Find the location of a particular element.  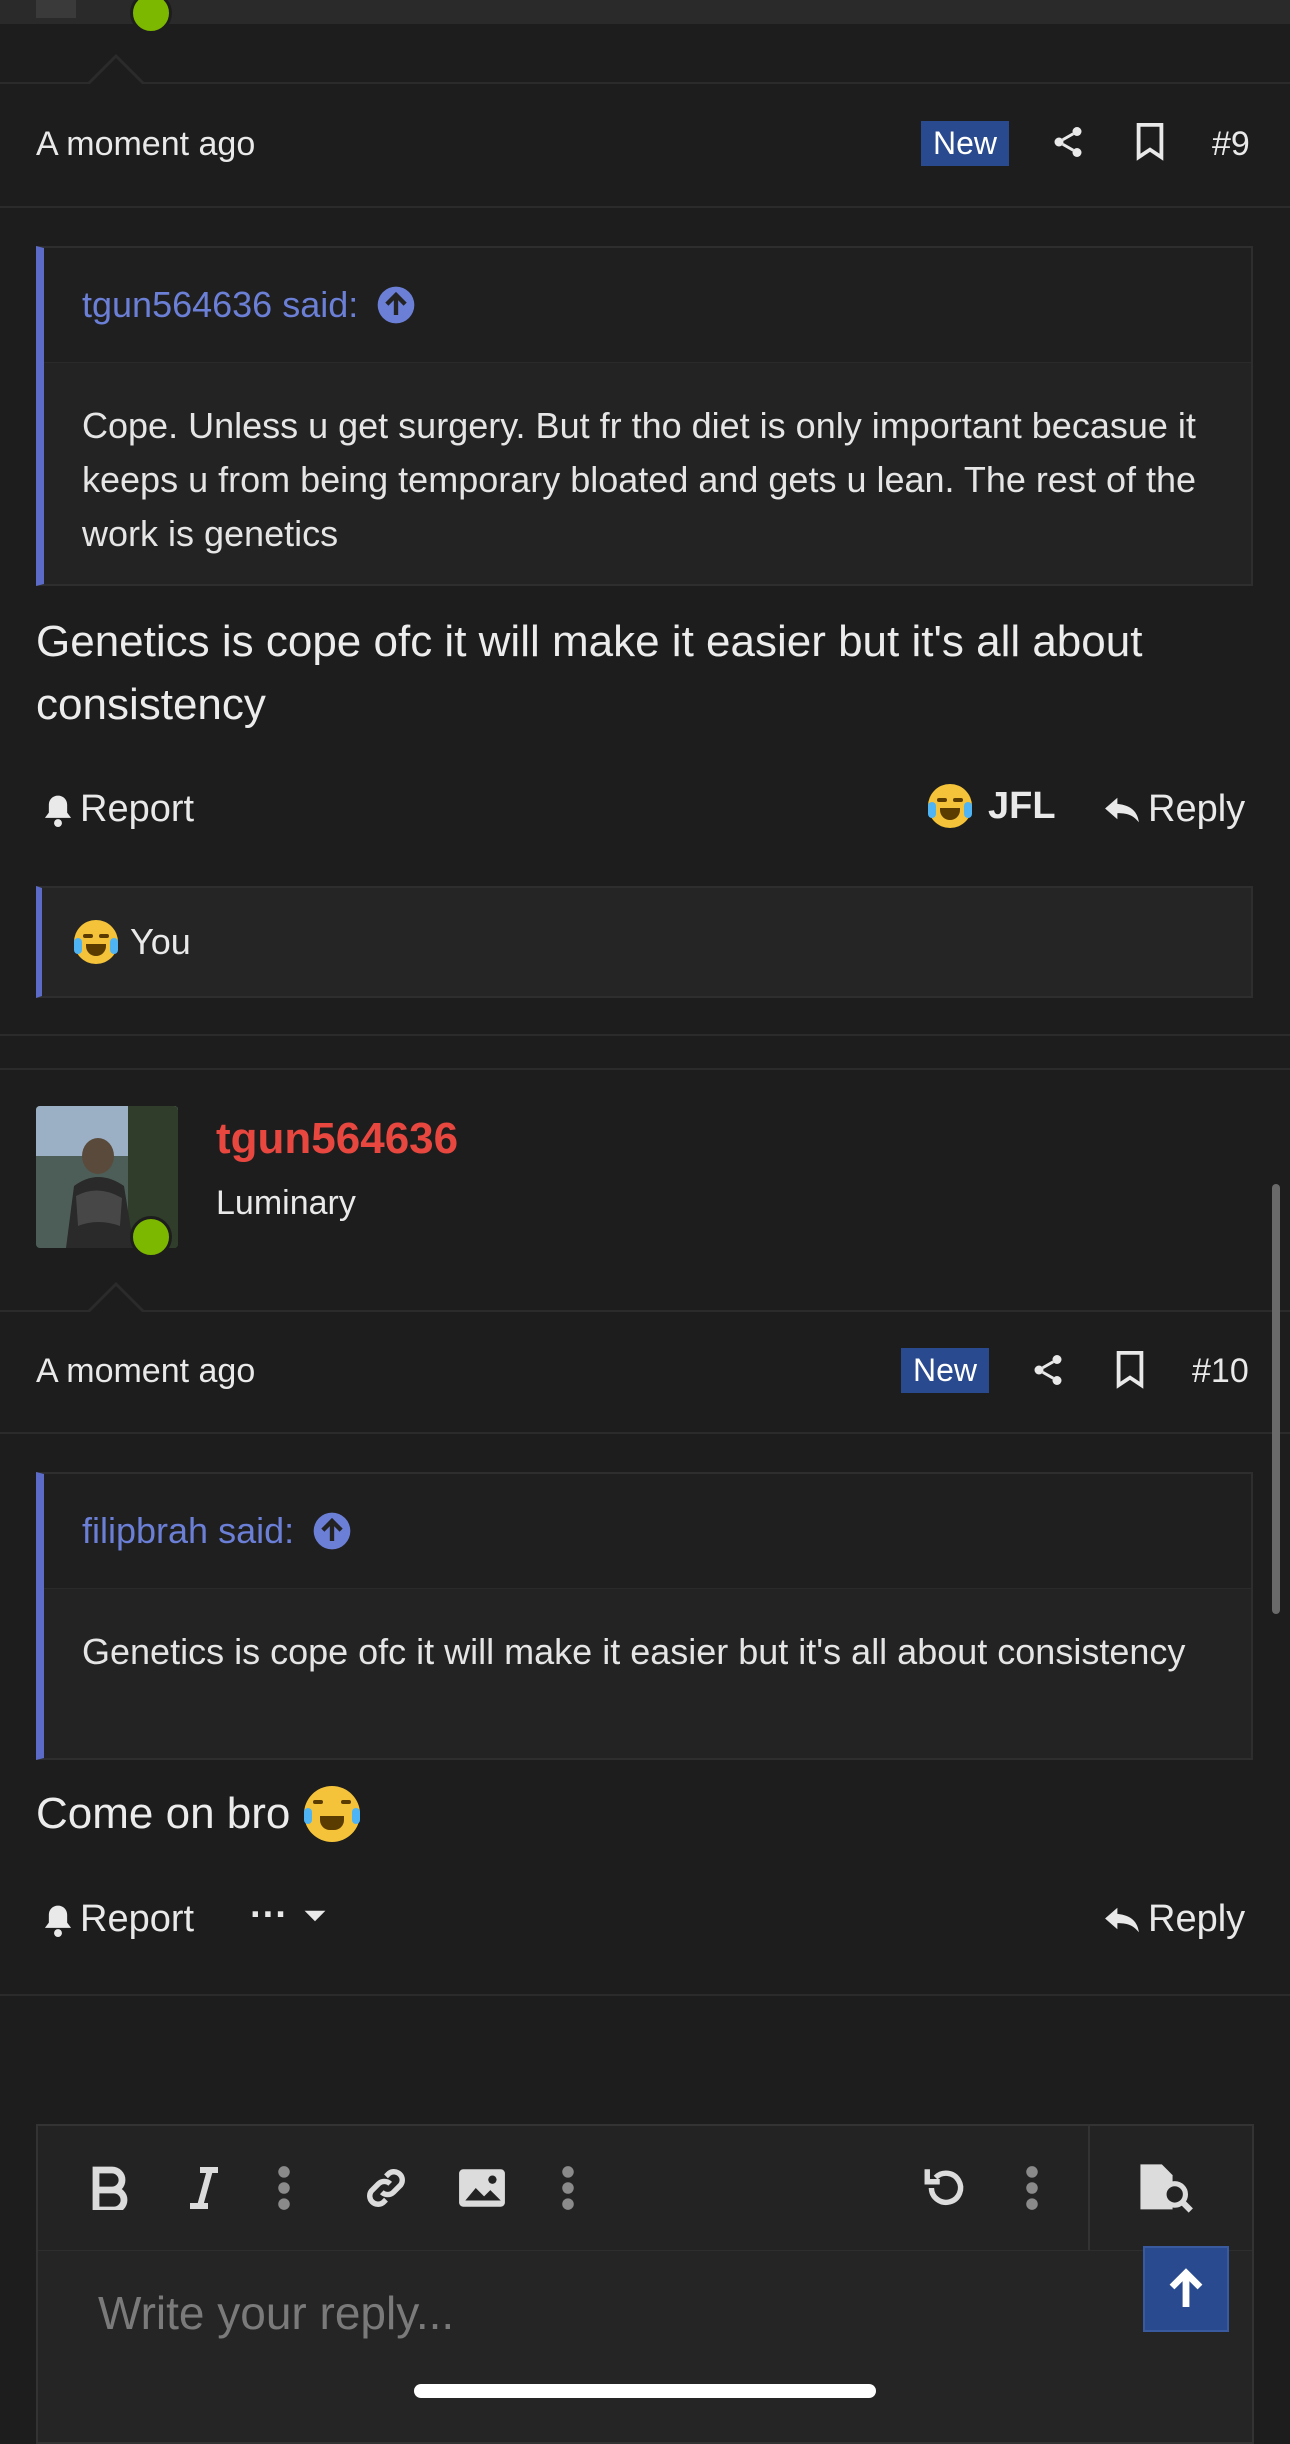

image-icon is located at coordinates (482, 2188).